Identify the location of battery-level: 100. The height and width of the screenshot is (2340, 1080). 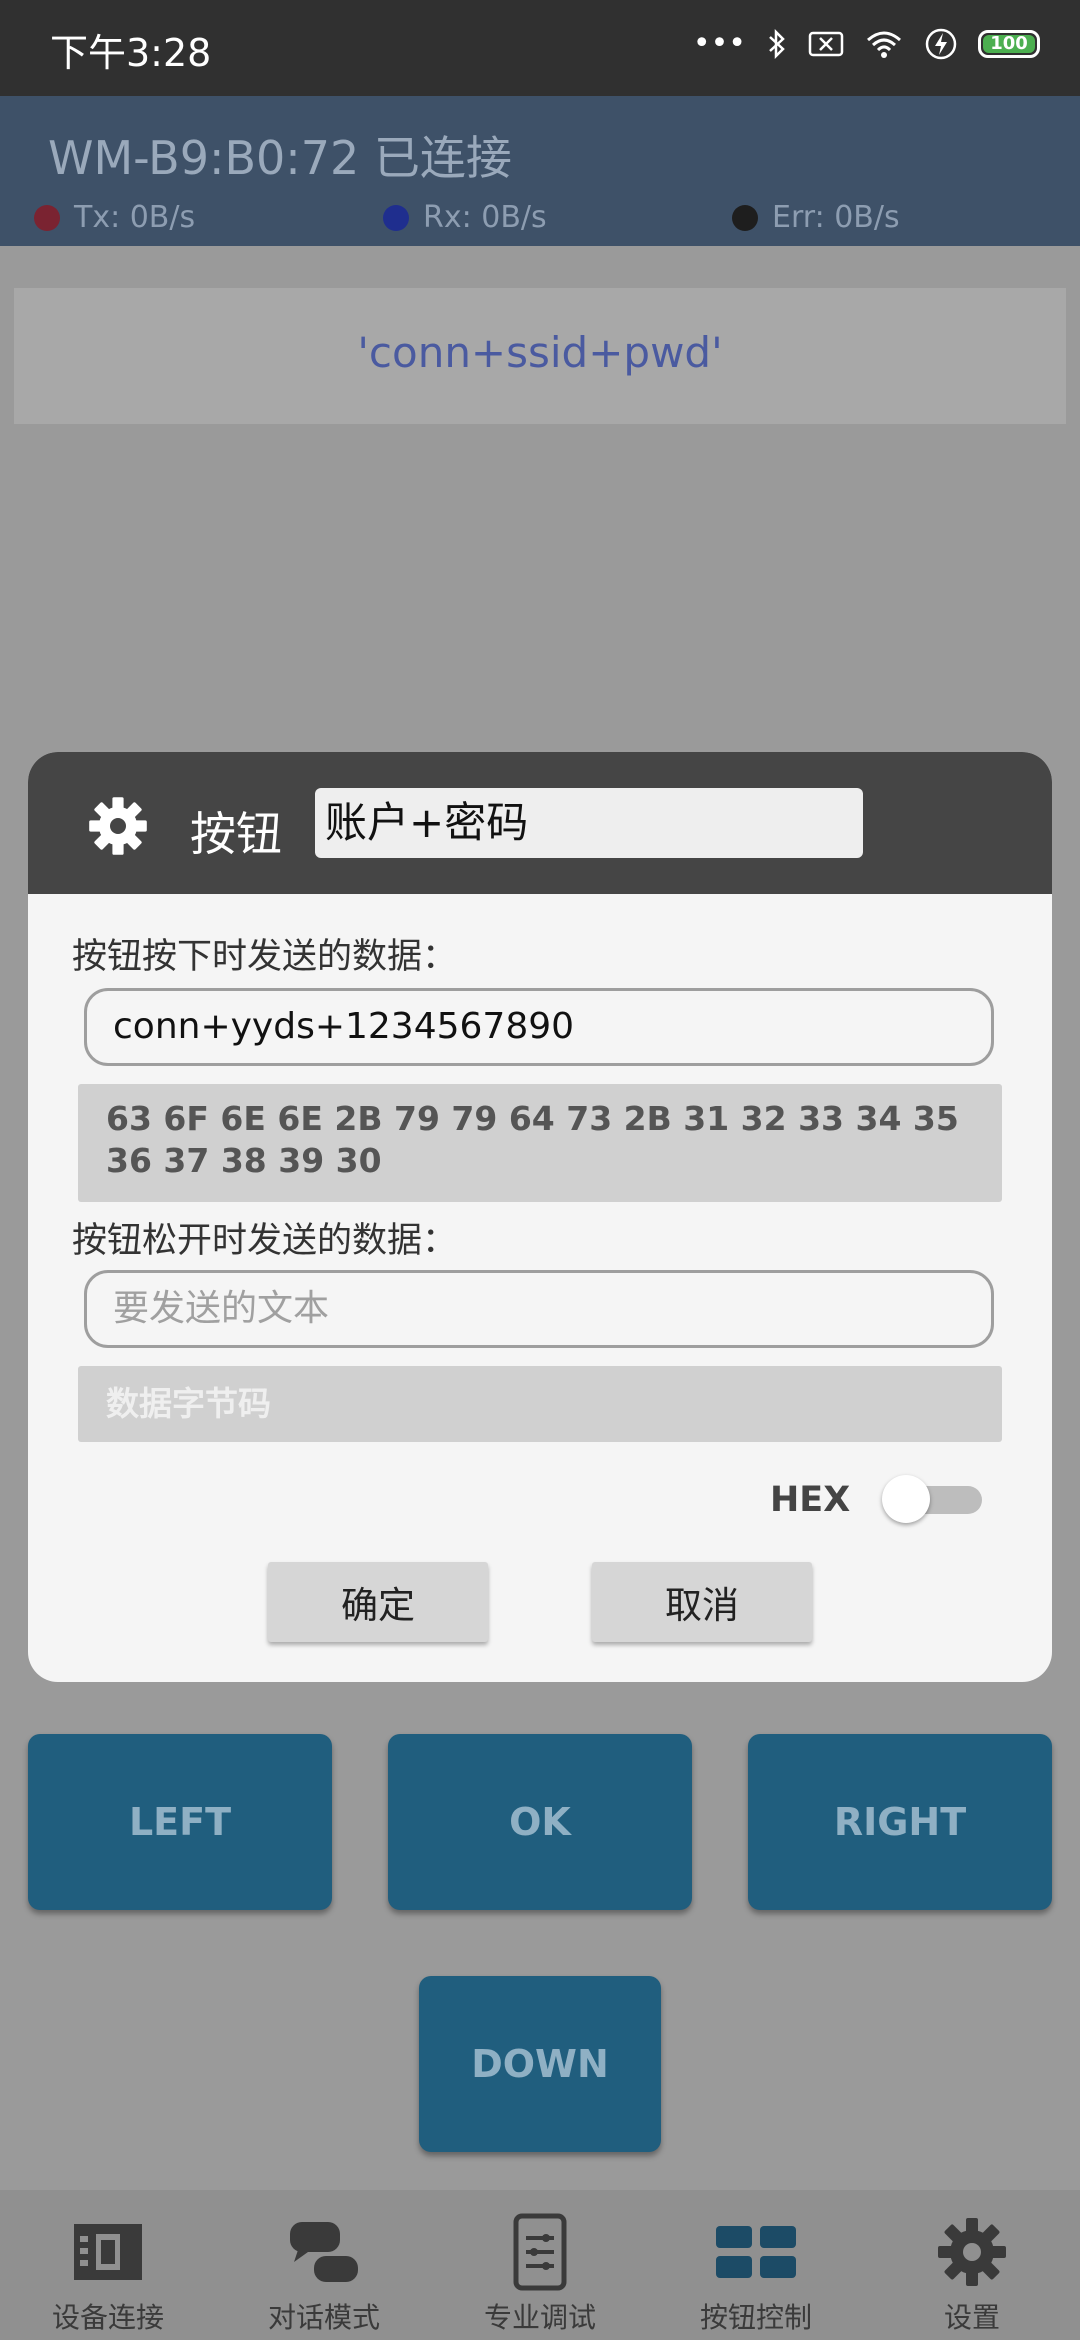
(1009, 43).